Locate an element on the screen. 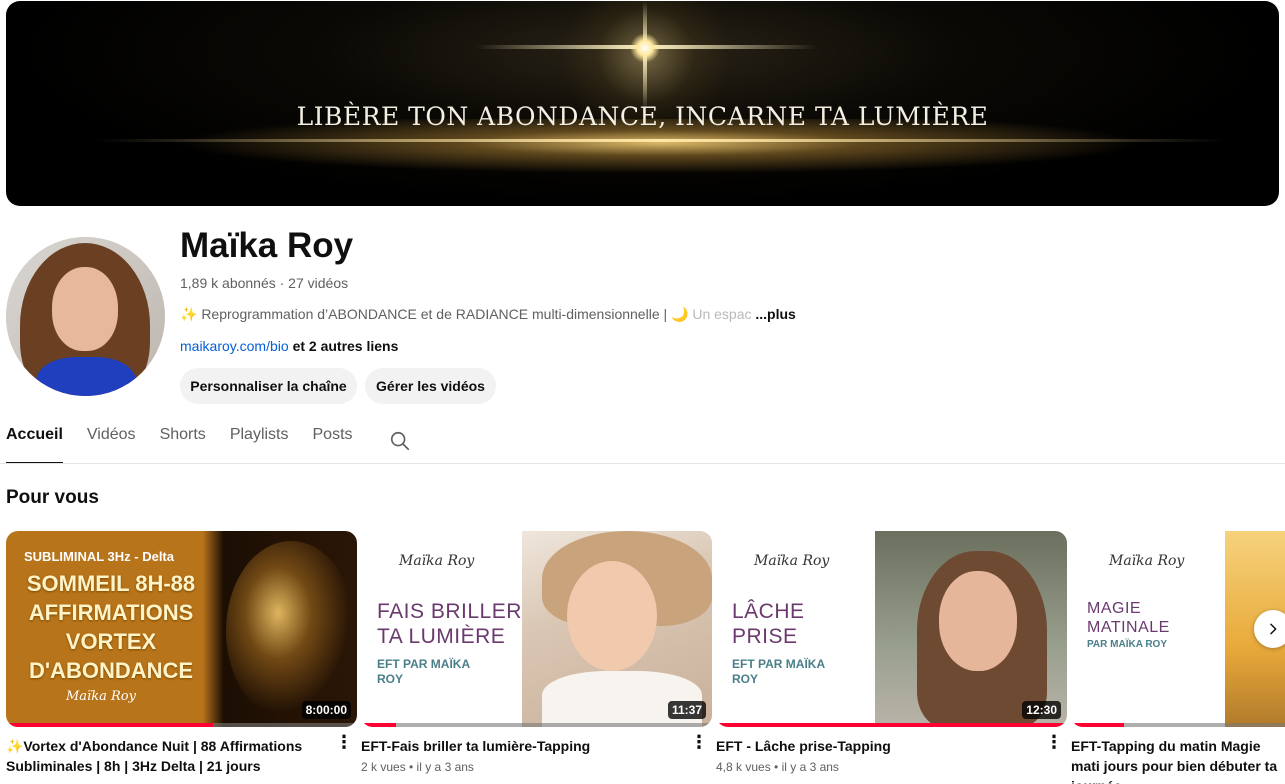 The image size is (1285, 784). banner-sparkle-line is located at coordinates (661, 140).